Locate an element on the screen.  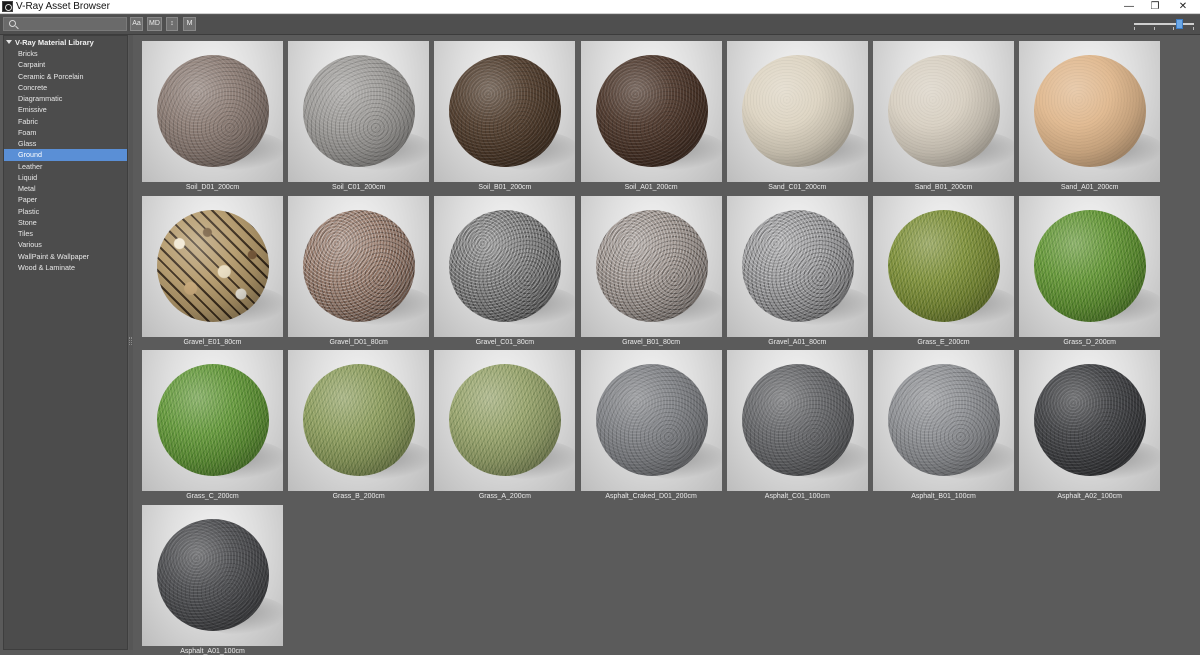
sidebar-item-wallpaint-wallpaper: WallPaint & Wallpaper is located at coordinates (65, 256).